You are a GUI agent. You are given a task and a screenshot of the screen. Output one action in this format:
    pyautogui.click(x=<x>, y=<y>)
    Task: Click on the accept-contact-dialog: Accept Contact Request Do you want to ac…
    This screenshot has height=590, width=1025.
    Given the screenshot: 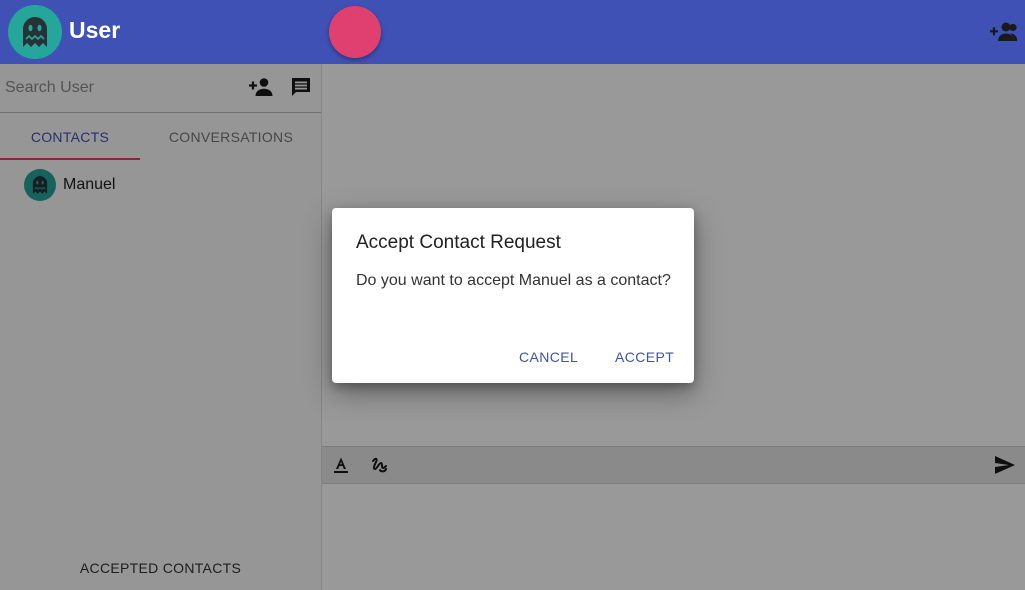 What is the action you would take?
    pyautogui.click(x=513, y=295)
    